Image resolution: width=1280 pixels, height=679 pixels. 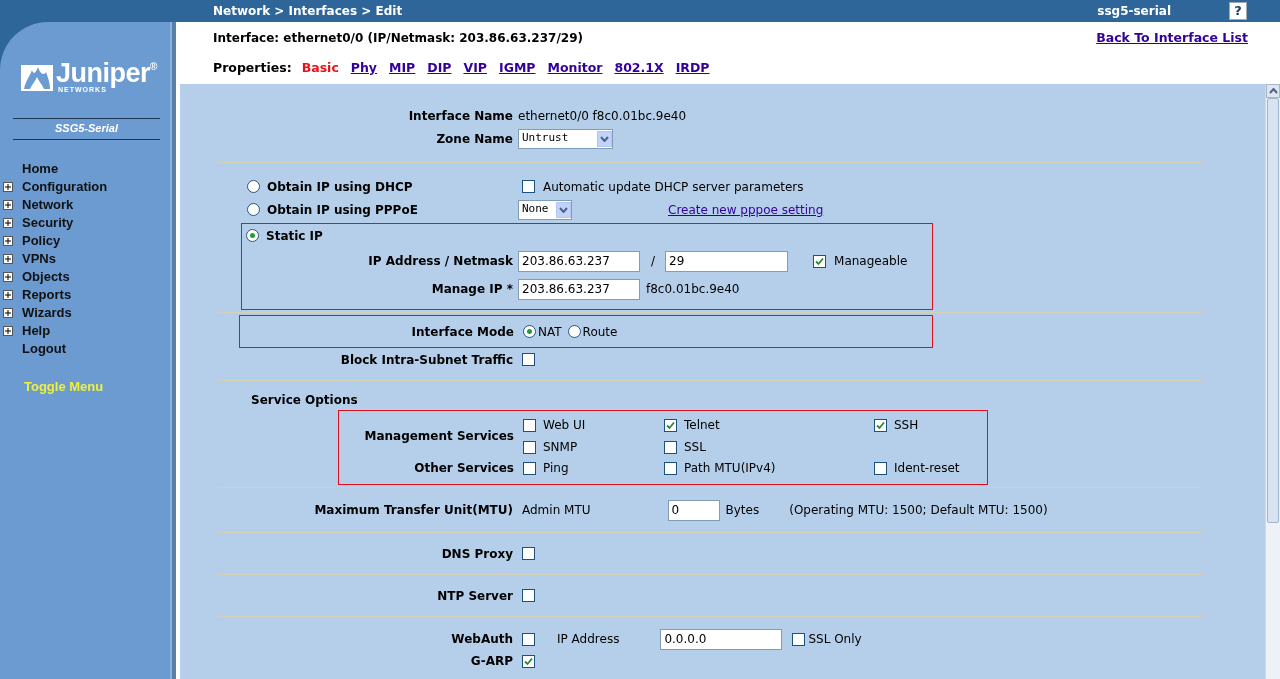 I want to click on mtu-note: (Operating MTU: 1500; Default MTU: 1500), so click(x=918, y=510).